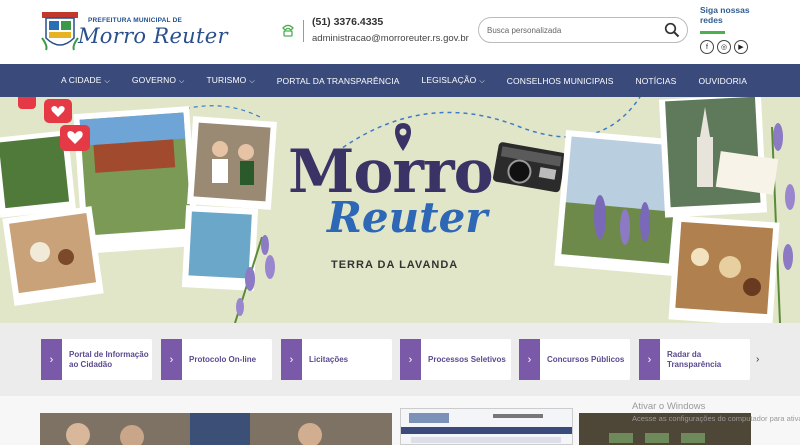 This screenshot has width=800, height=445. Describe the element at coordinates (757, 359) in the screenshot. I see `quick-links-next-icon: ›` at that location.